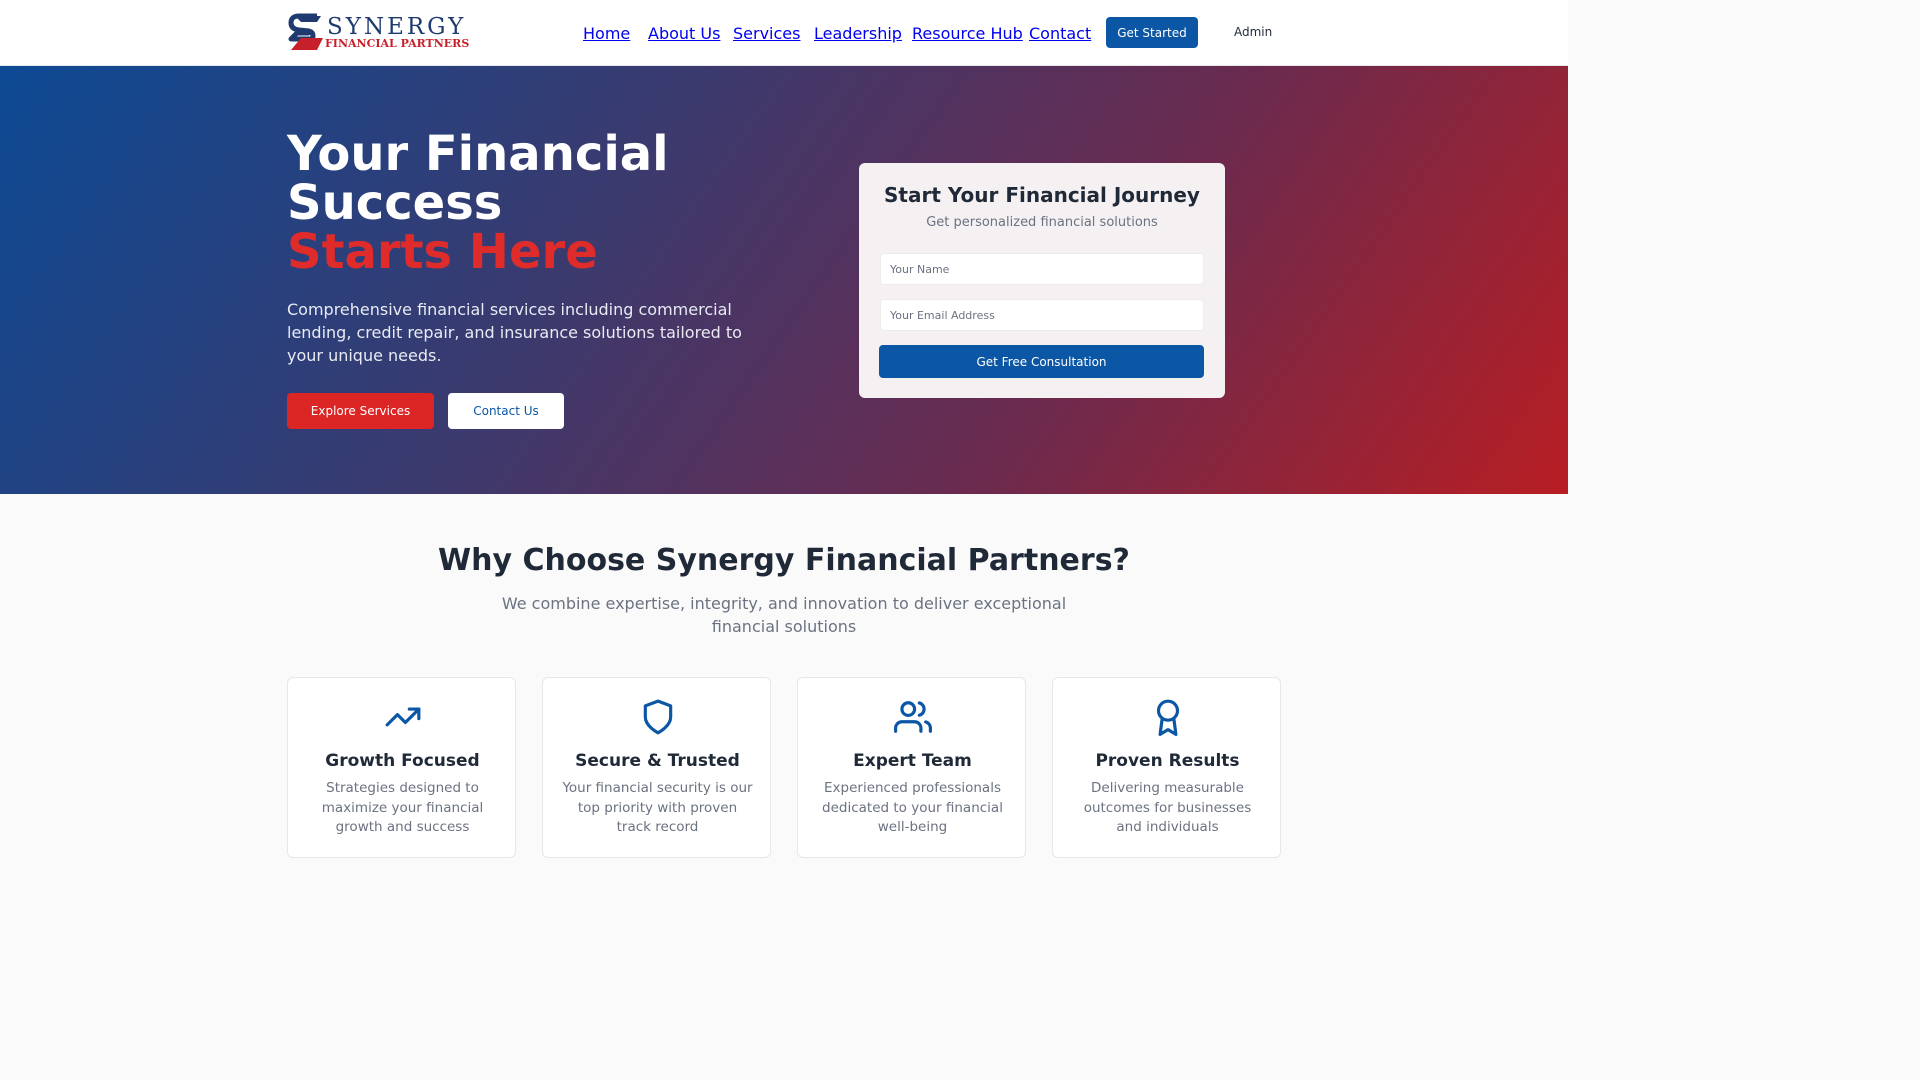  What do you see at coordinates (913, 717) in the screenshot?
I see `users-icon` at bounding box center [913, 717].